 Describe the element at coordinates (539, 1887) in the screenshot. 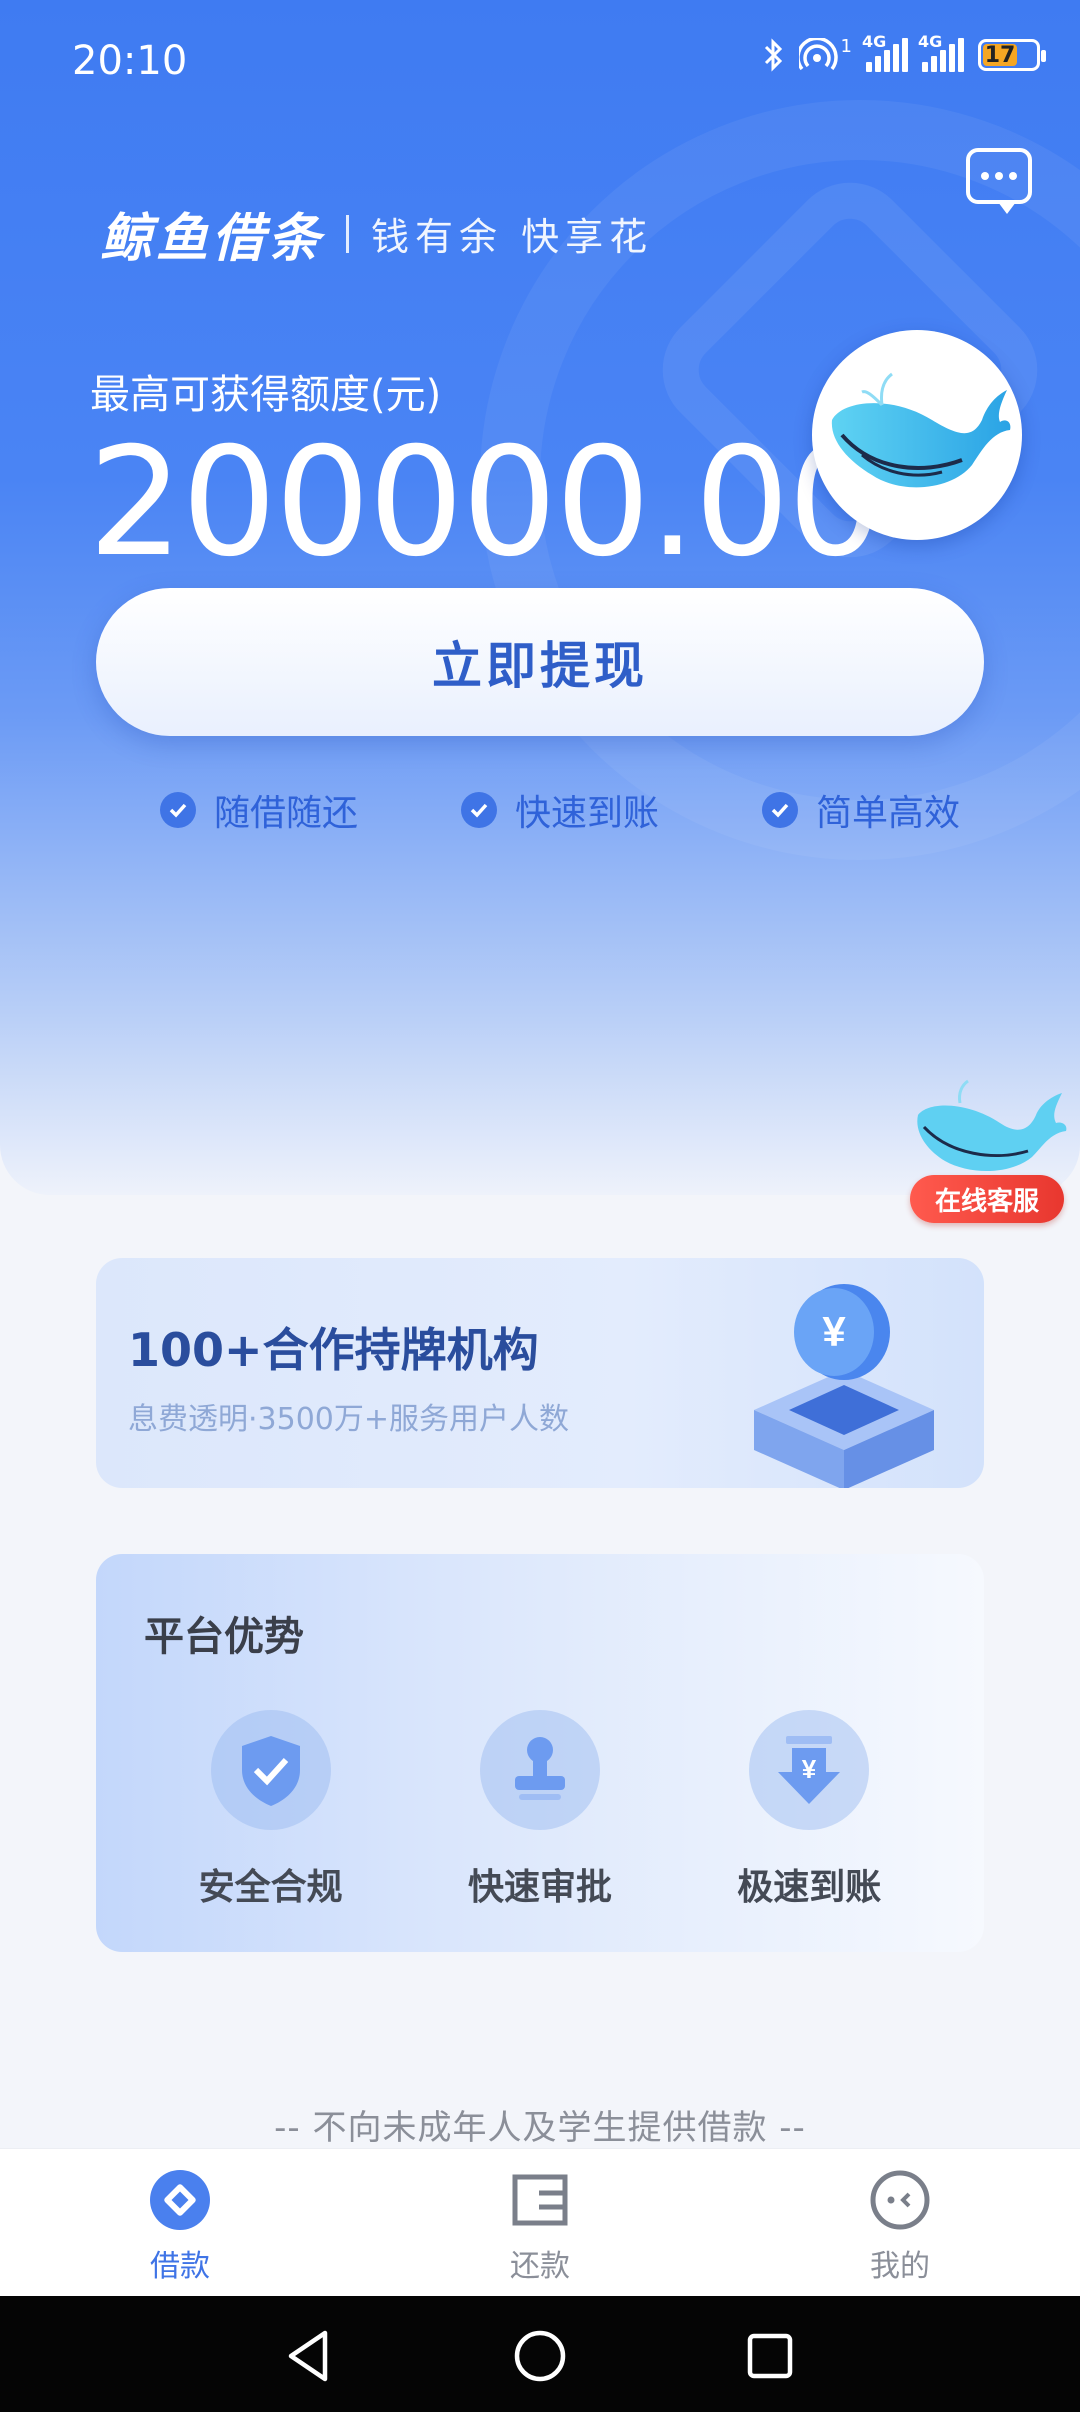

I see `advantage-label: 快速审批` at that location.